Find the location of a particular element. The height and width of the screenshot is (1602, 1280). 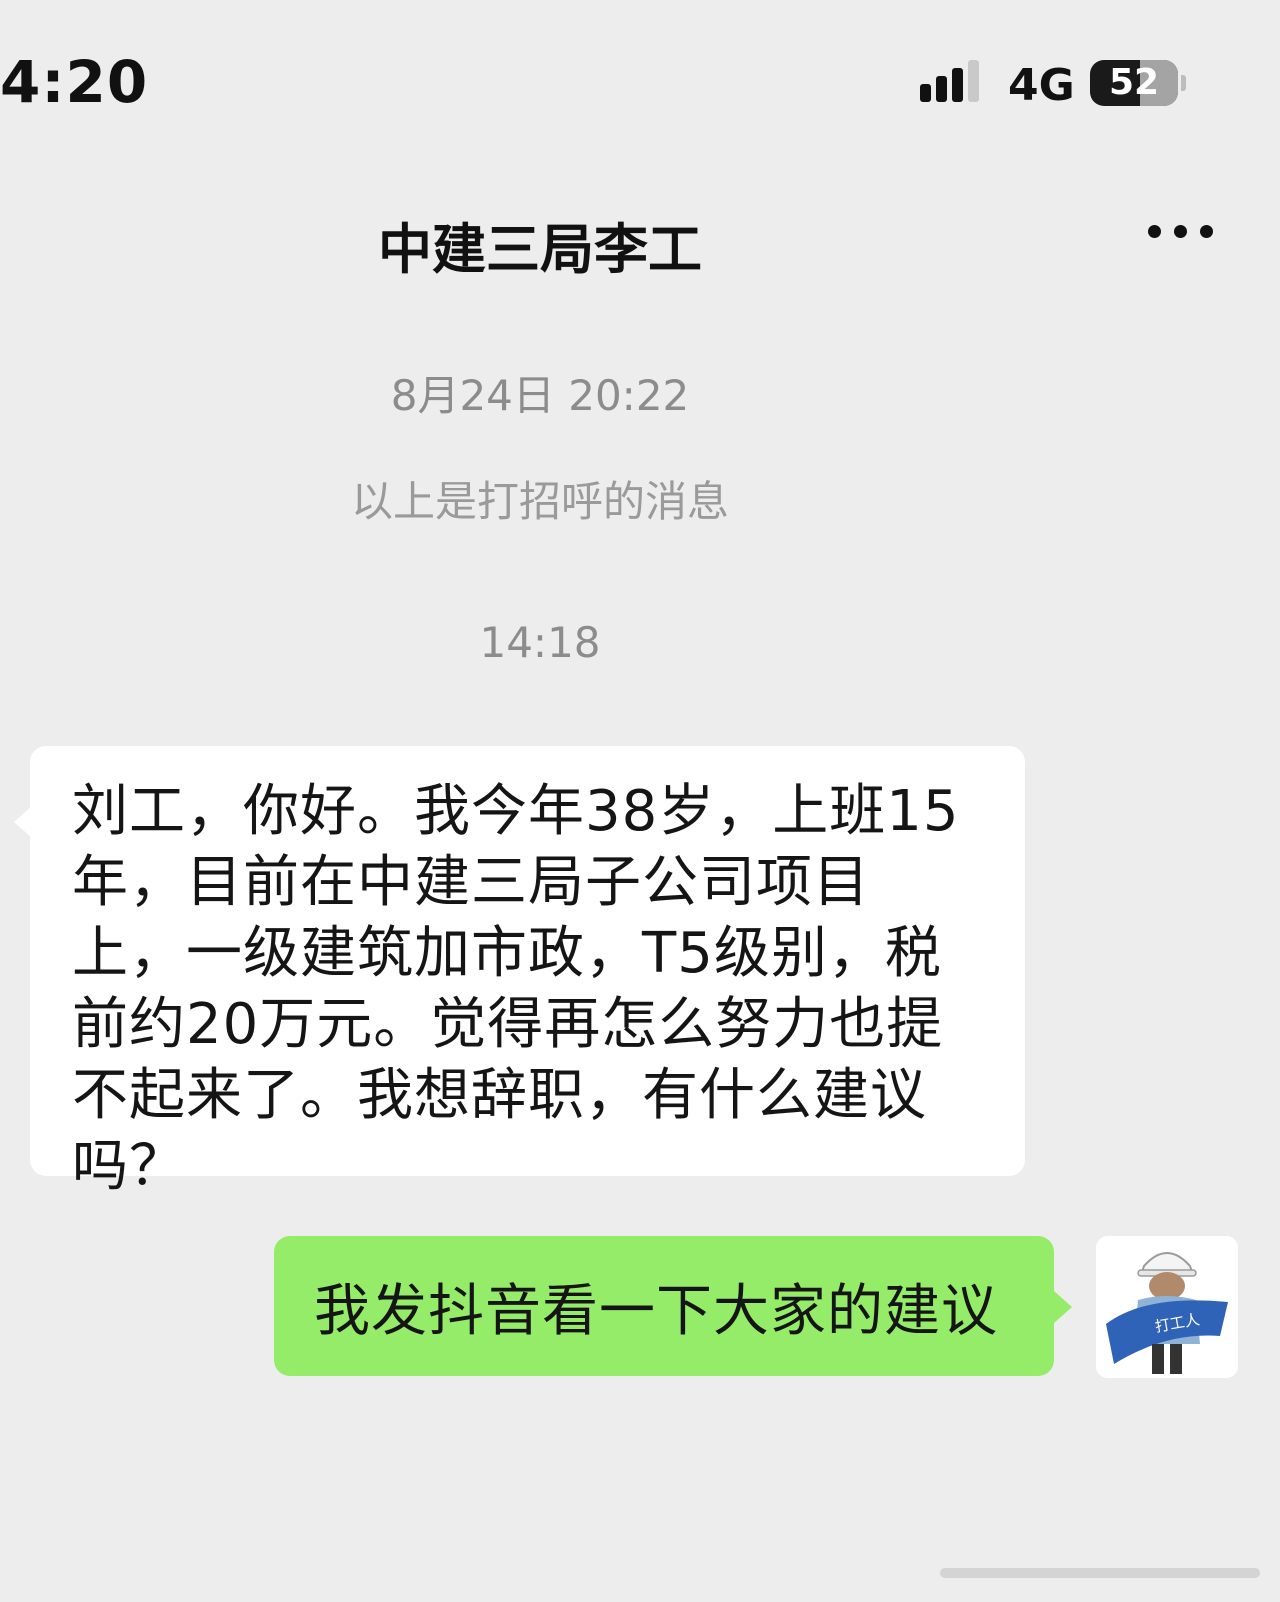

greeting-hint: 以上是打招呼的消息 is located at coordinates (539, 501).